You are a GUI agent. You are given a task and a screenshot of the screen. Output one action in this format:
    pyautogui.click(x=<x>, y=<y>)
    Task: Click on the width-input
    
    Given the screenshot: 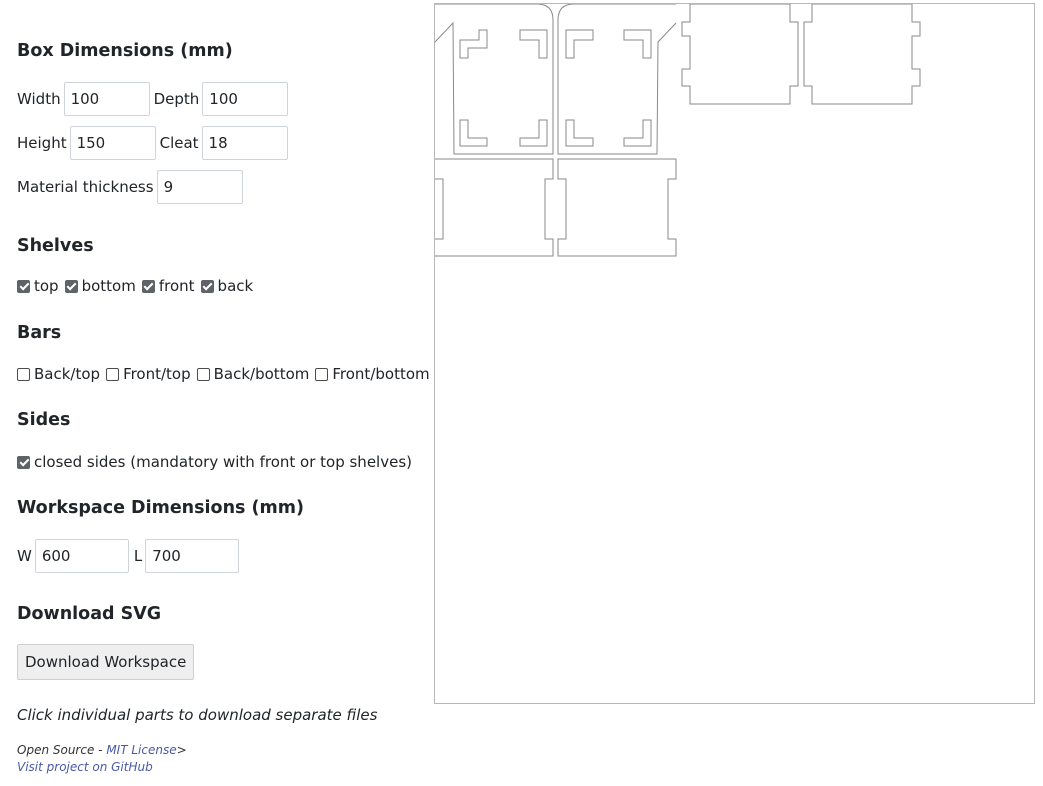 What is the action you would take?
    pyautogui.click(x=106, y=99)
    